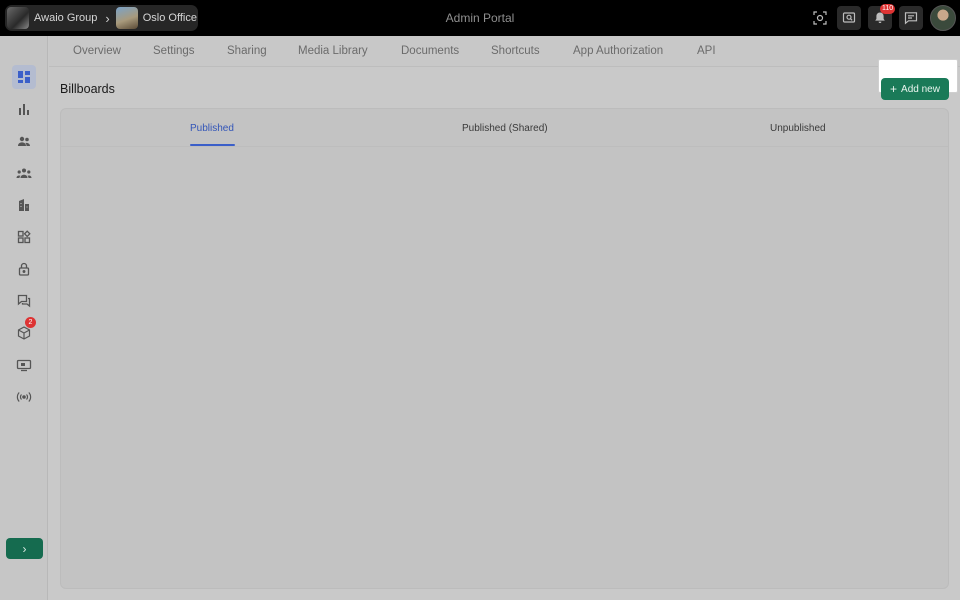 Image resolution: width=960 pixels, height=600 pixels. I want to click on office-avatar, so click(126, 18).